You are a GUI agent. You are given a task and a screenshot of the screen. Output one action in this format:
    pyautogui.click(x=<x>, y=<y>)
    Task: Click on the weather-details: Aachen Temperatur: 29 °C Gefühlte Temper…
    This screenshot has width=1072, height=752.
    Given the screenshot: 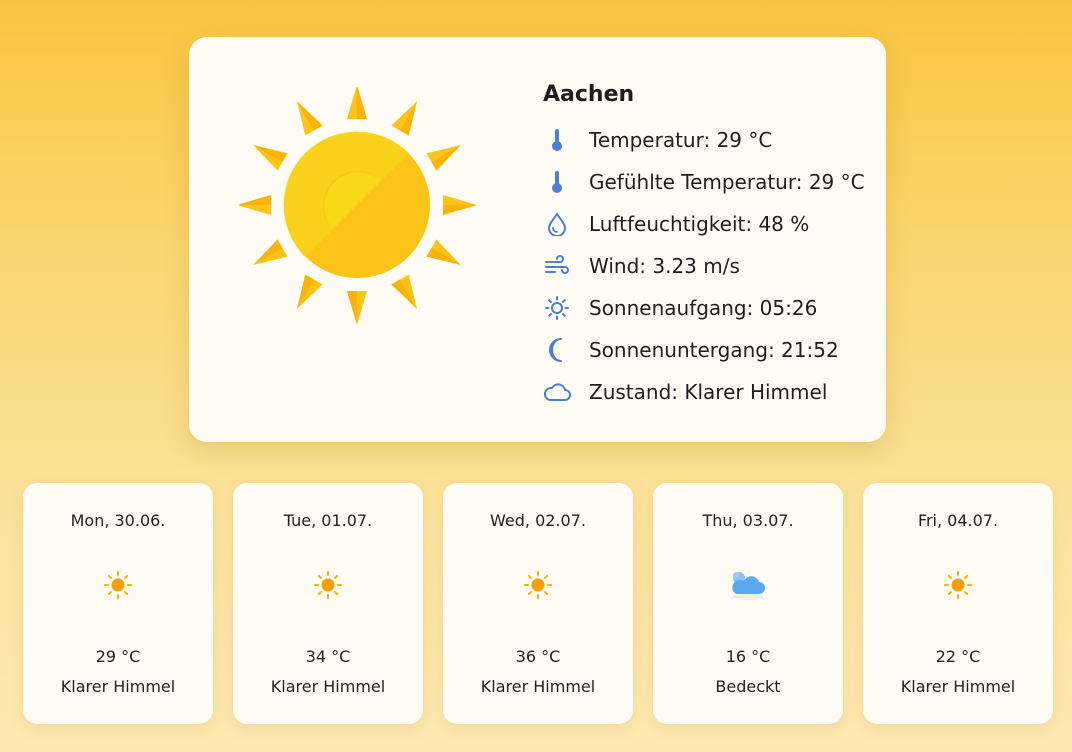 What is the action you would take?
    pyautogui.click(x=704, y=247)
    